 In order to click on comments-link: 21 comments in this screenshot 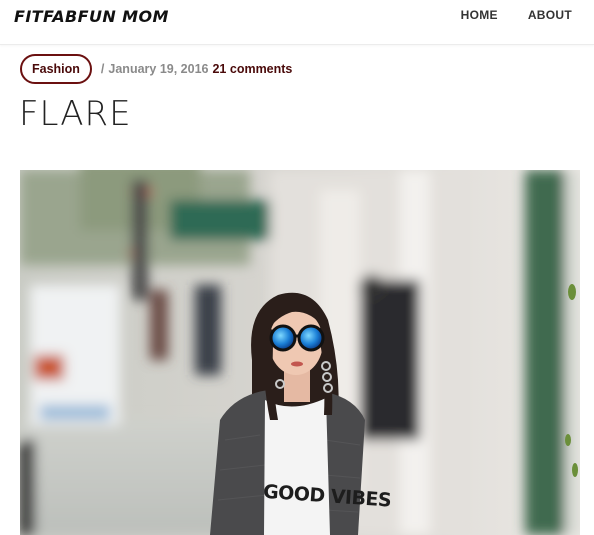, I will do `click(252, 69)`.